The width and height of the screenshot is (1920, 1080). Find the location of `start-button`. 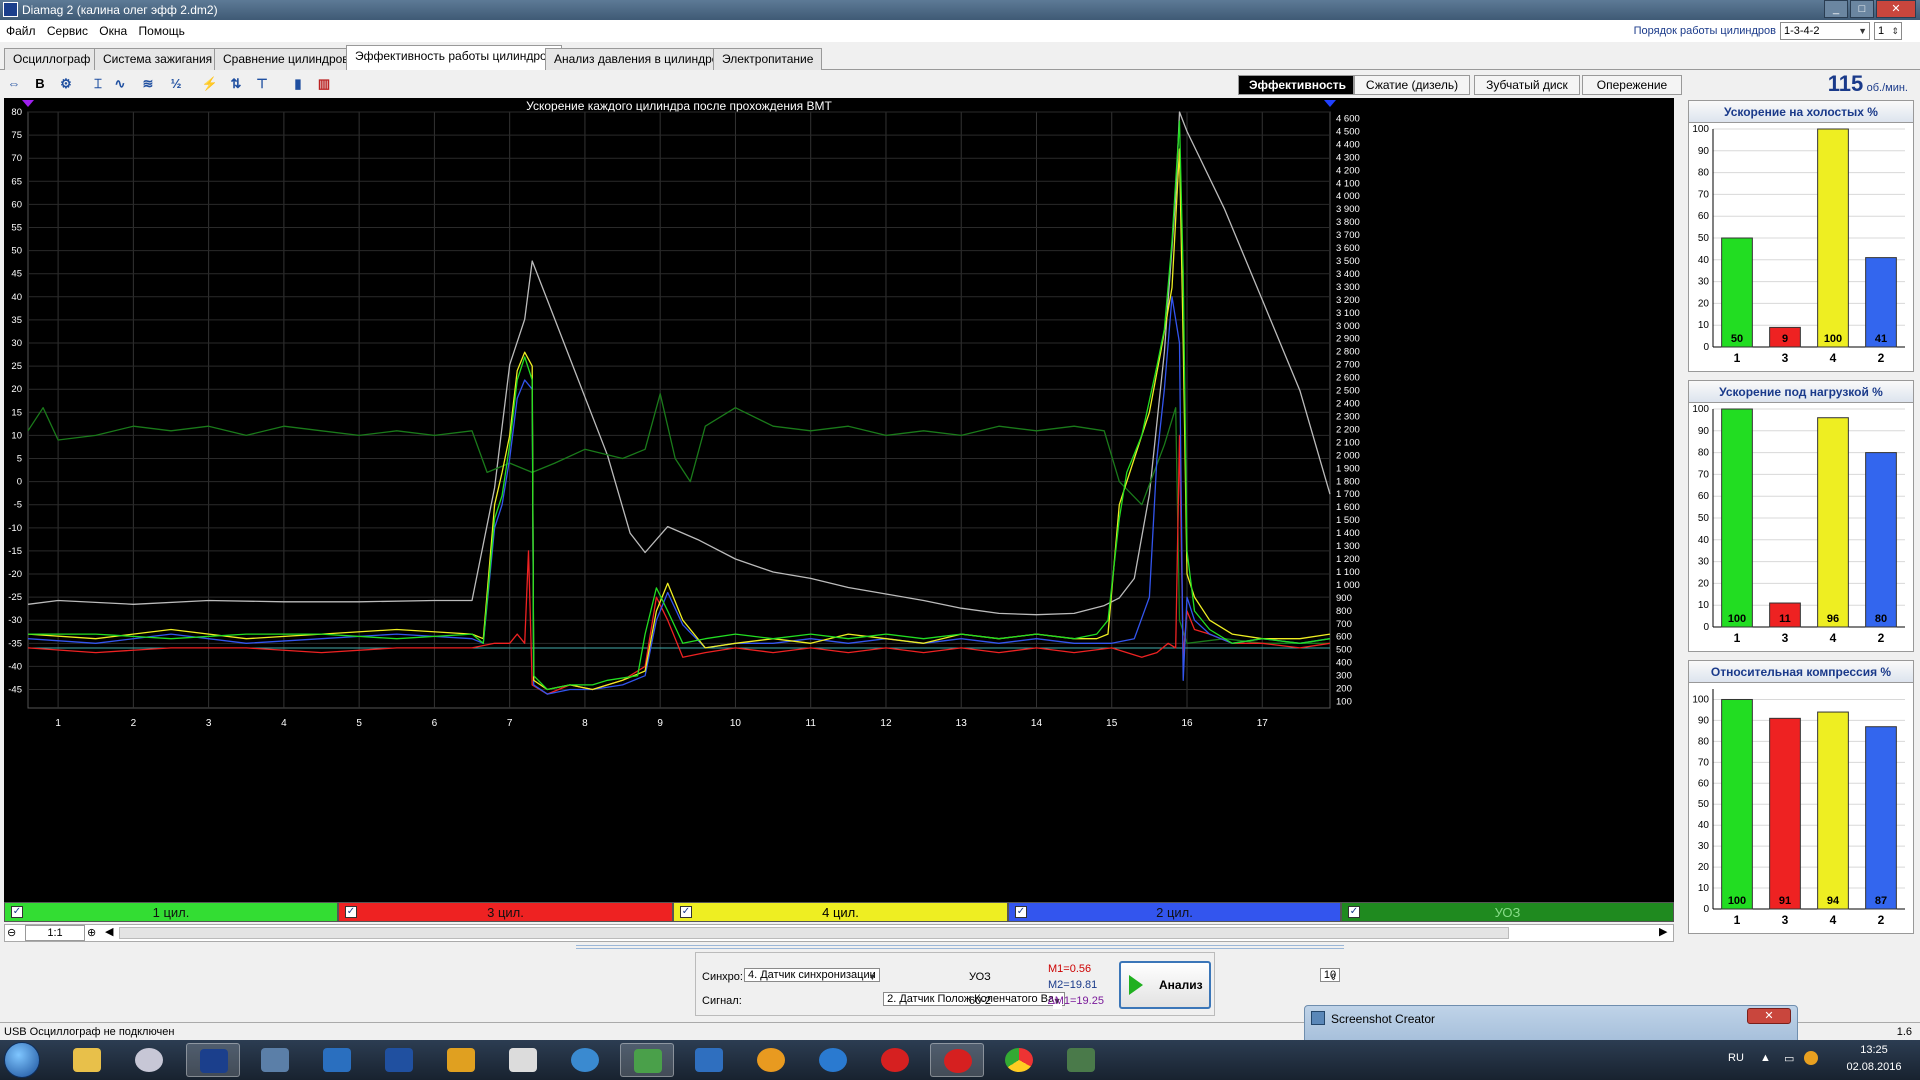

start-button is located at coordinates (22, 1060).